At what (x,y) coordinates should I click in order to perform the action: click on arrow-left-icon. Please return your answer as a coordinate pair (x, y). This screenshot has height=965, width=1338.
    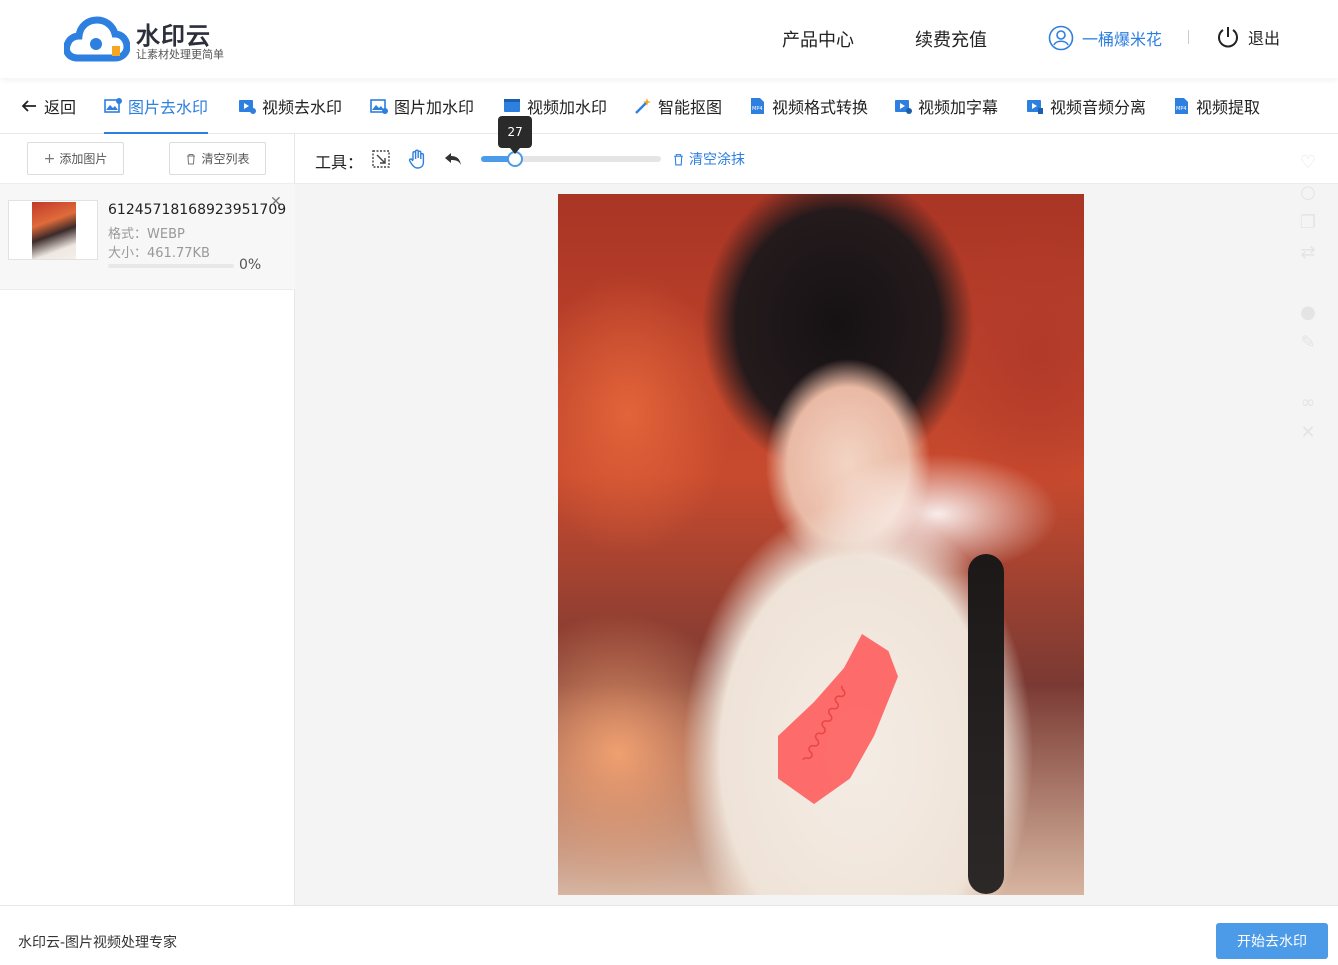
    Looking at the image, I should click on (28, 106).